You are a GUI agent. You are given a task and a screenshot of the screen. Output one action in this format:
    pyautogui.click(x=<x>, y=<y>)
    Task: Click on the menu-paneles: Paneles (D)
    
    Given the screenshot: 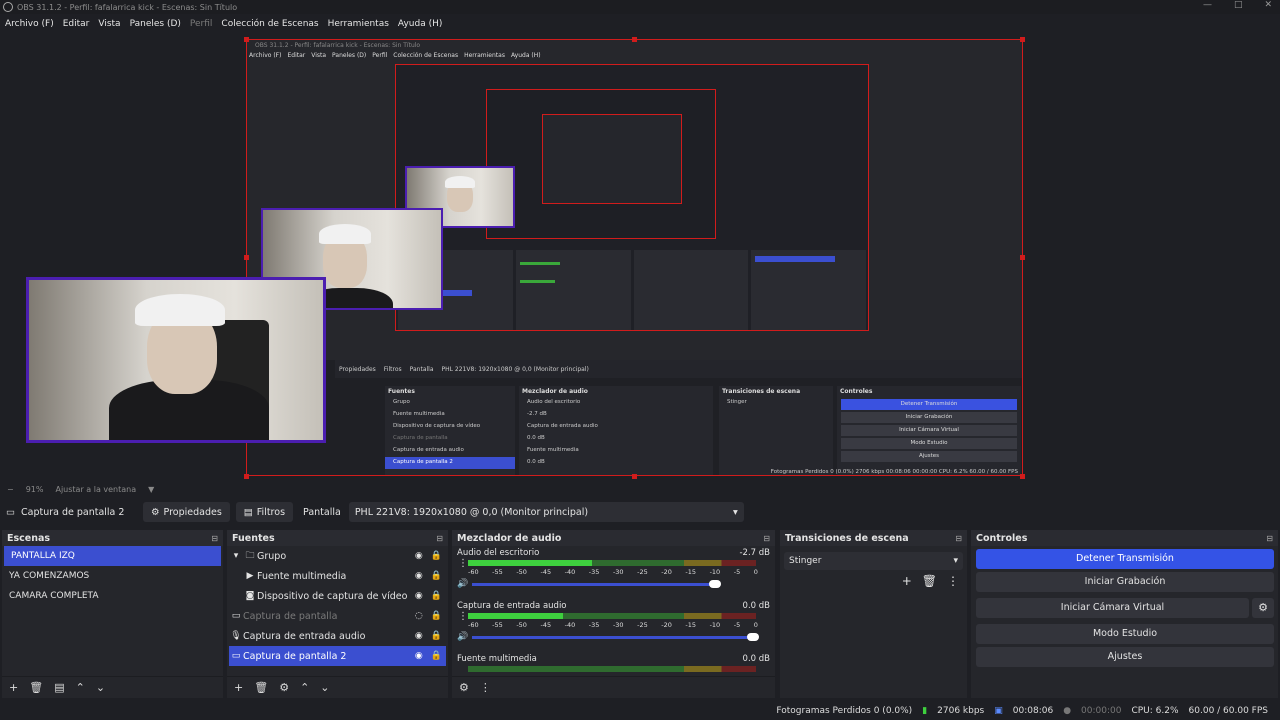 What is the action you would take?
    pyautogui.click(x=155, y=24)
    